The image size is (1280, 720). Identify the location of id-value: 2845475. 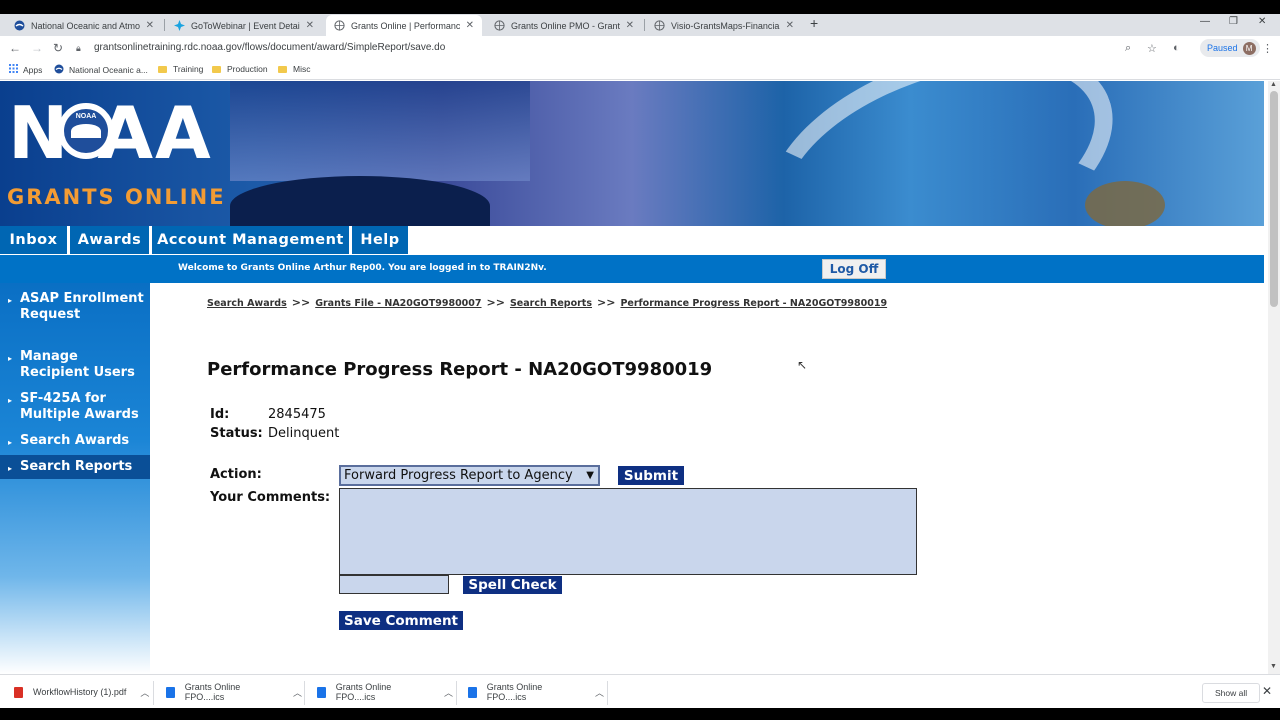
(297, 414).